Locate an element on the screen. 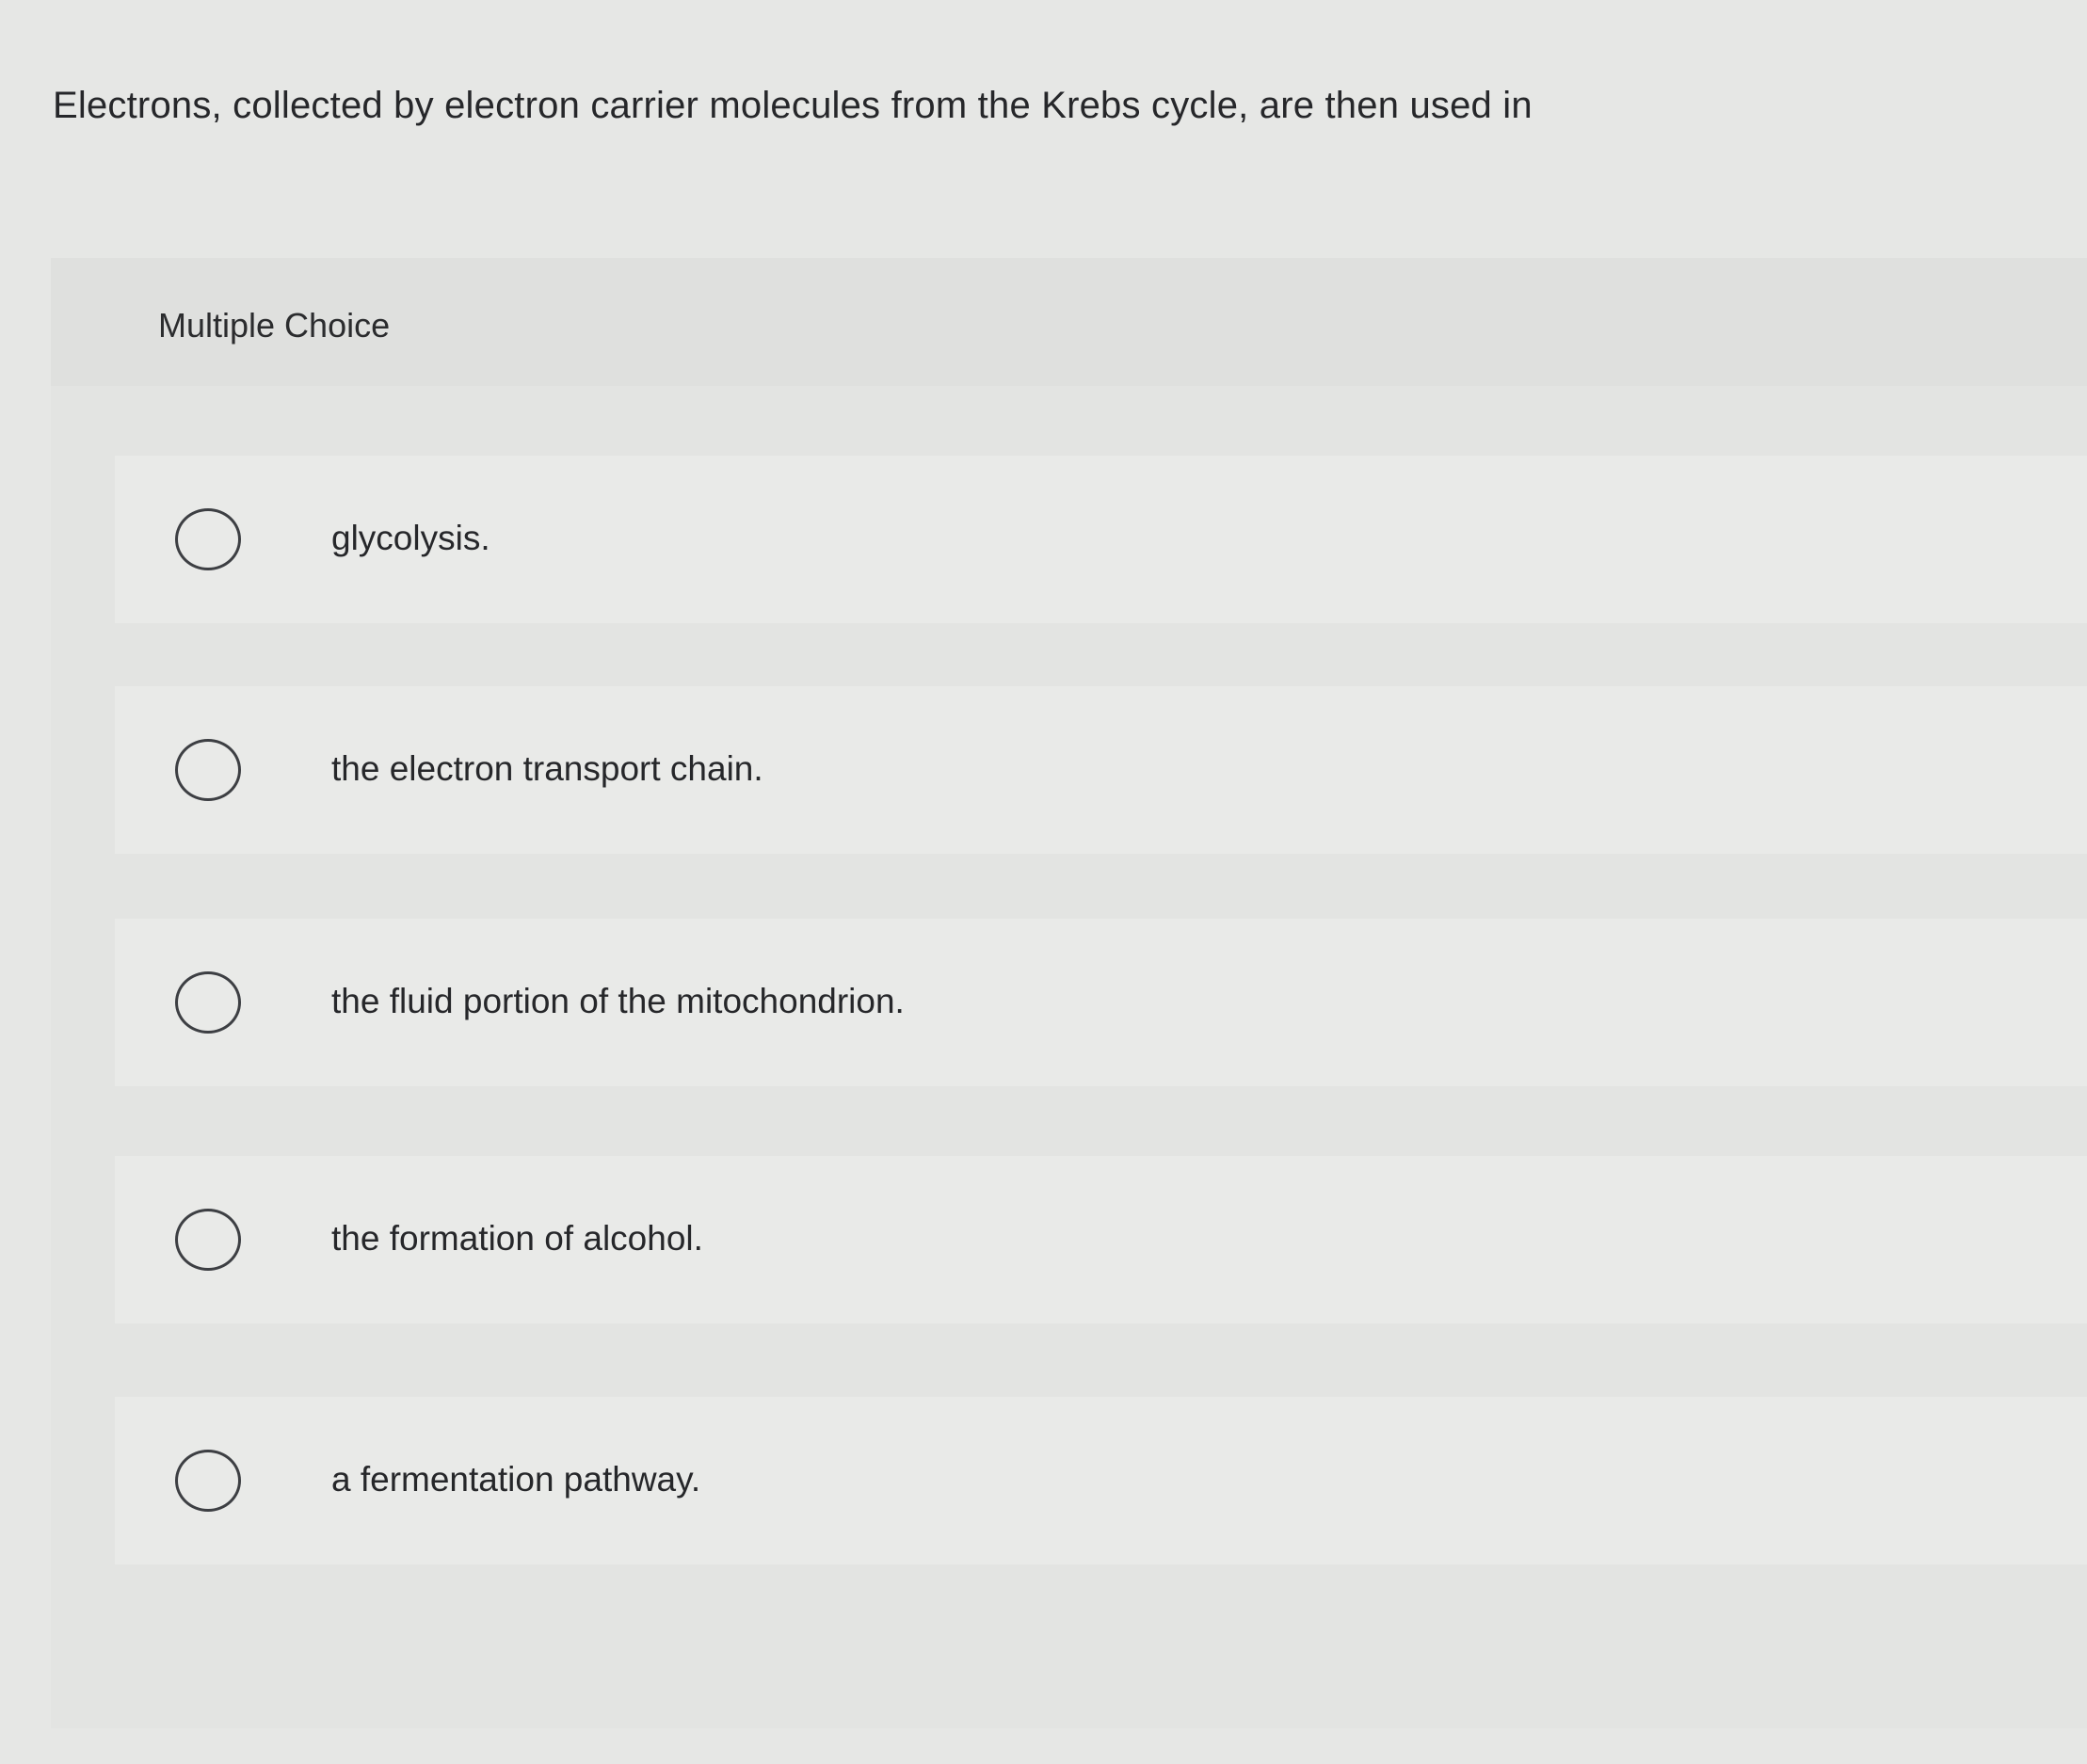  choice-option-4: the formation of alcohol. is located at coordinates (1101, 1239).